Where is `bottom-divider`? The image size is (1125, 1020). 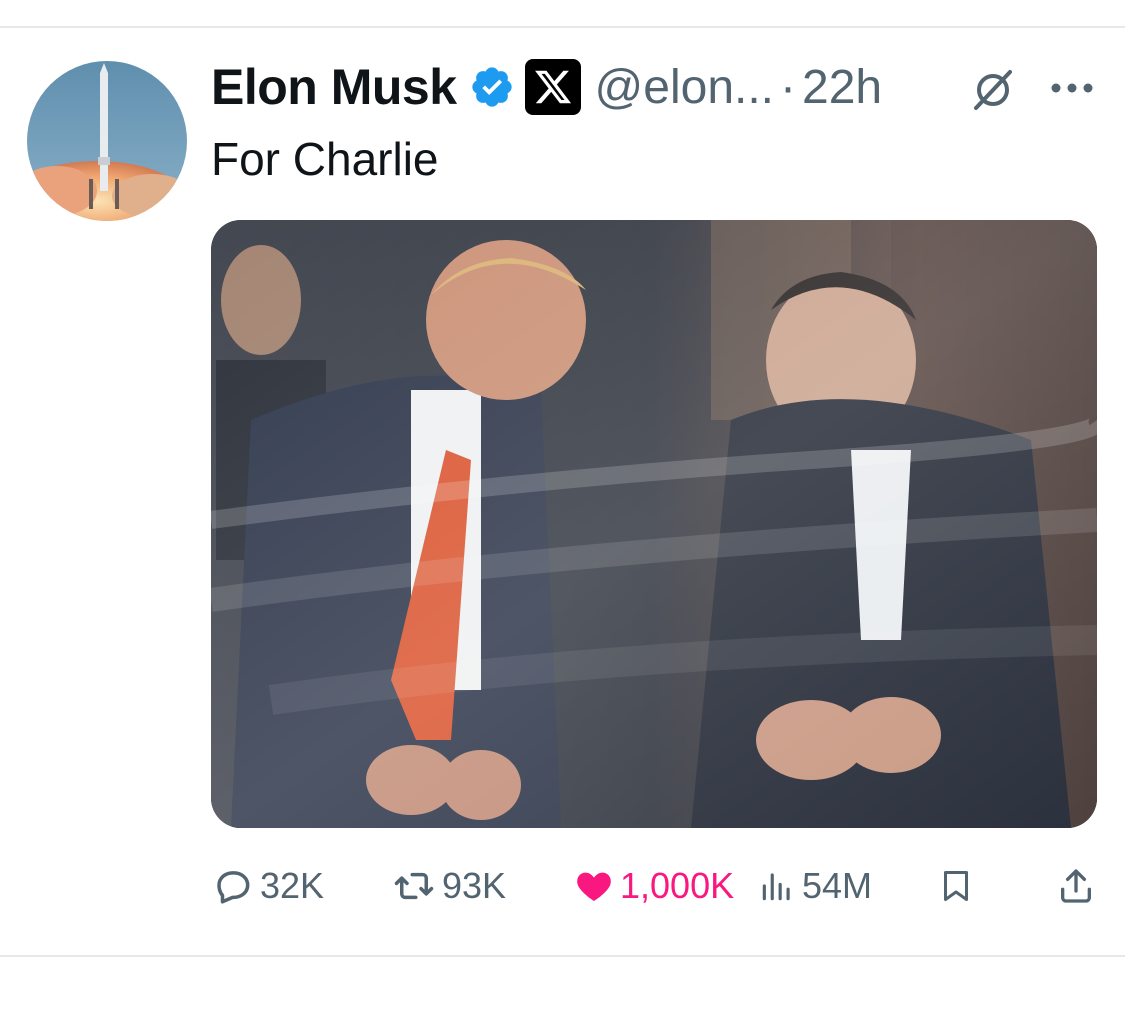
bottom-divider is located at coordinates (562, 956).